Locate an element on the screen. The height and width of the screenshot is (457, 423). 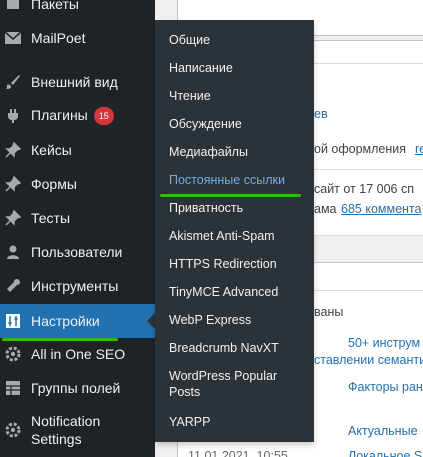
sidebar-item-packages: Пакеты is located at coordinates (77, 10).